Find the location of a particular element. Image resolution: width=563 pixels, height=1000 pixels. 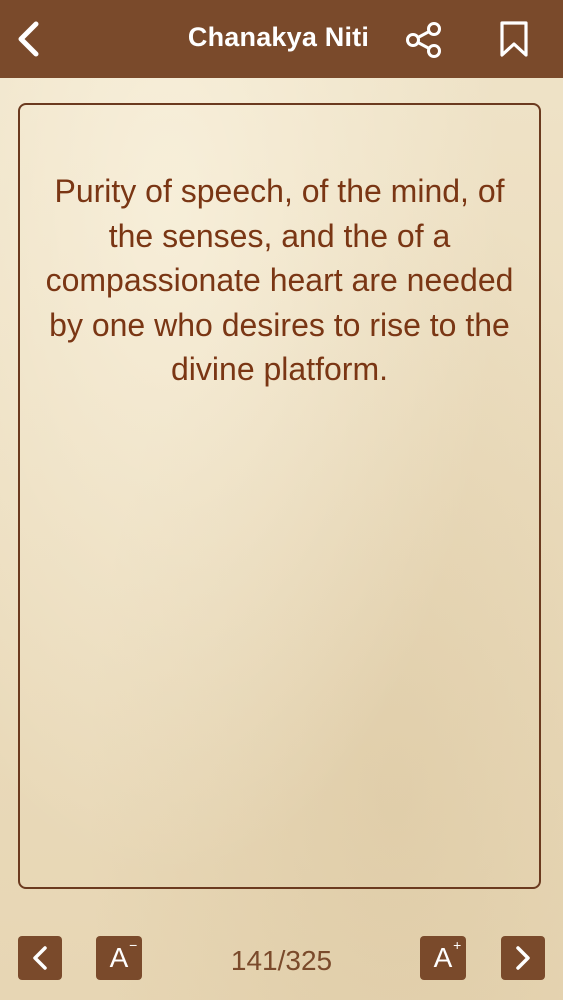

share-button is located at coordinates (424, 40).